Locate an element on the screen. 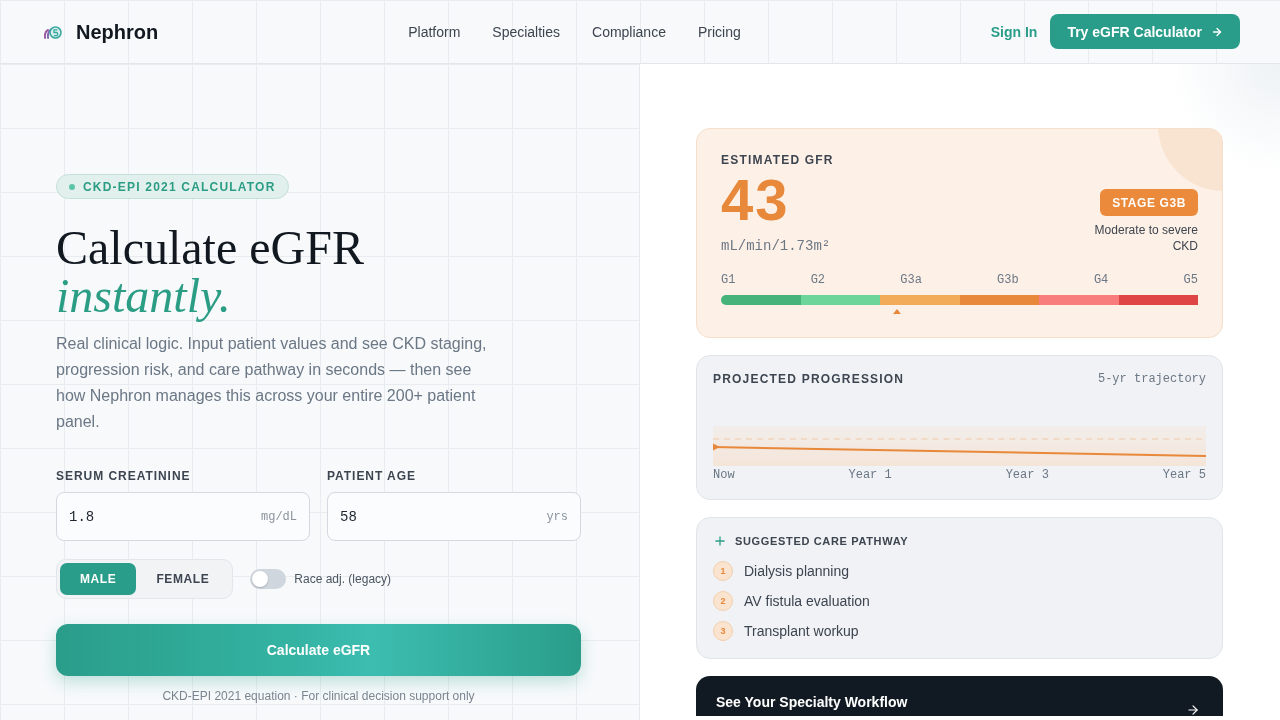 This screenshot has height=720, width=1280. gfr-value: 43 is located at coordinates (755, 200).